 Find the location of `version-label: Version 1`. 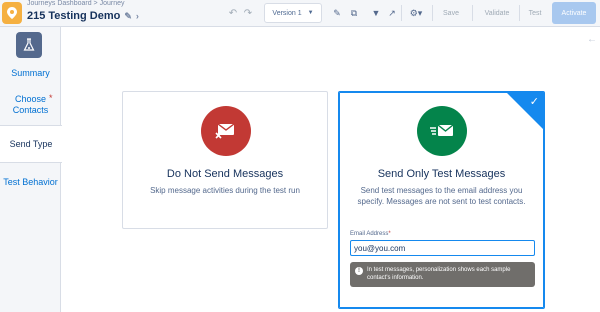

version-label: Version 1 is located at coordinates (287, 13).